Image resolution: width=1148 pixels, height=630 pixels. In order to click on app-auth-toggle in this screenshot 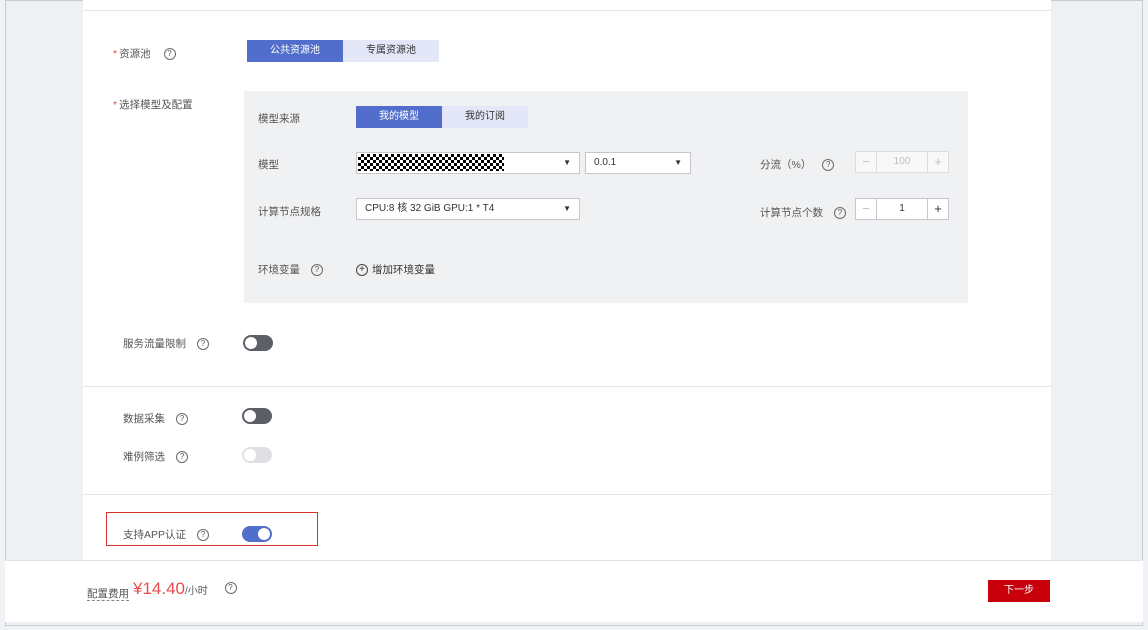, I will do `click(257, 534)`.